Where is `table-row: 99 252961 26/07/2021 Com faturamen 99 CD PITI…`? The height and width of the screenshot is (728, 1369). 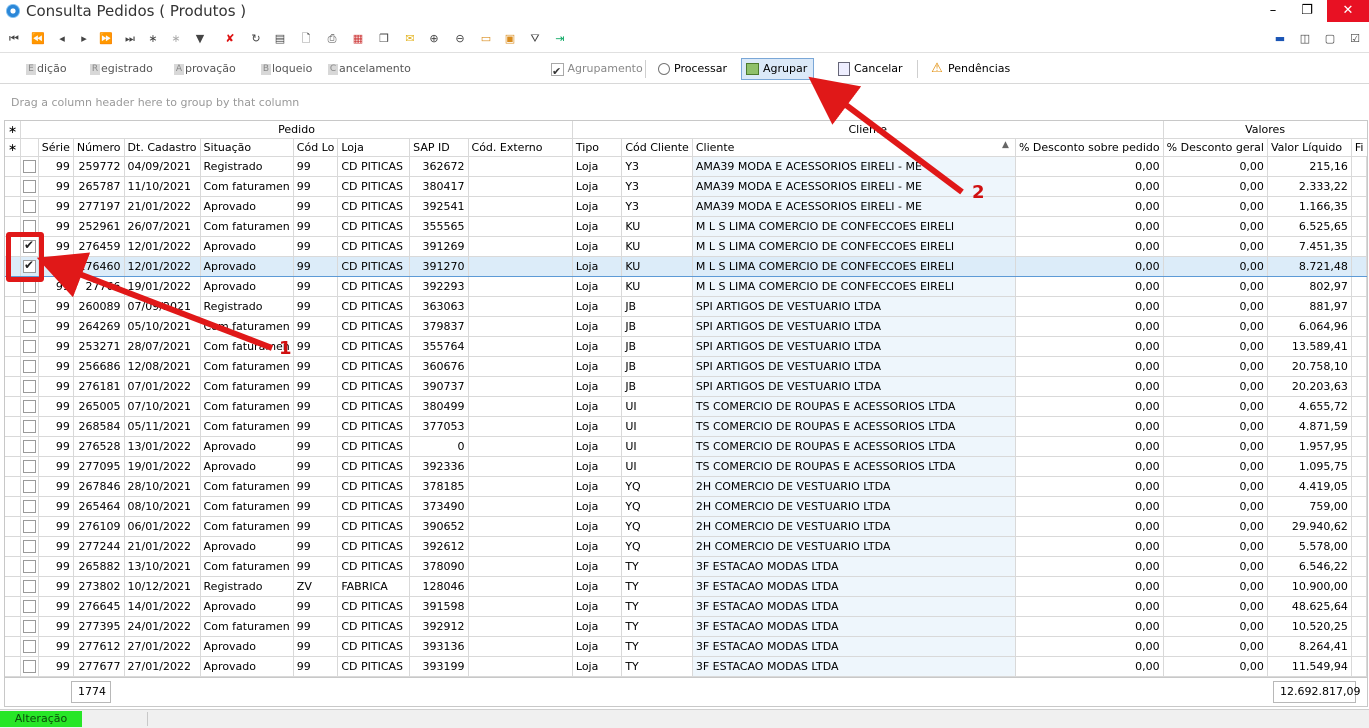
table-row: 99 252961 26/07/2021 Com faturamen 99 CD PITI… is located at coordinates (686, 226).